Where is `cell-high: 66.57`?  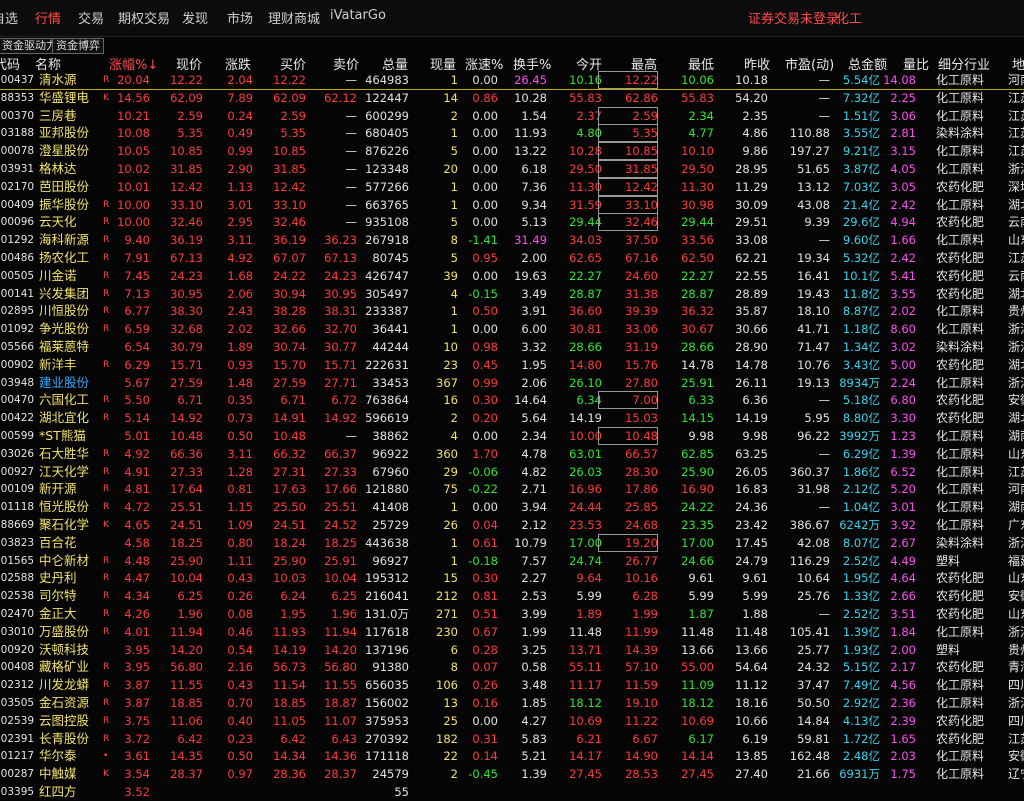 cell-high: 66.57 is located at coordinates (641, 453).